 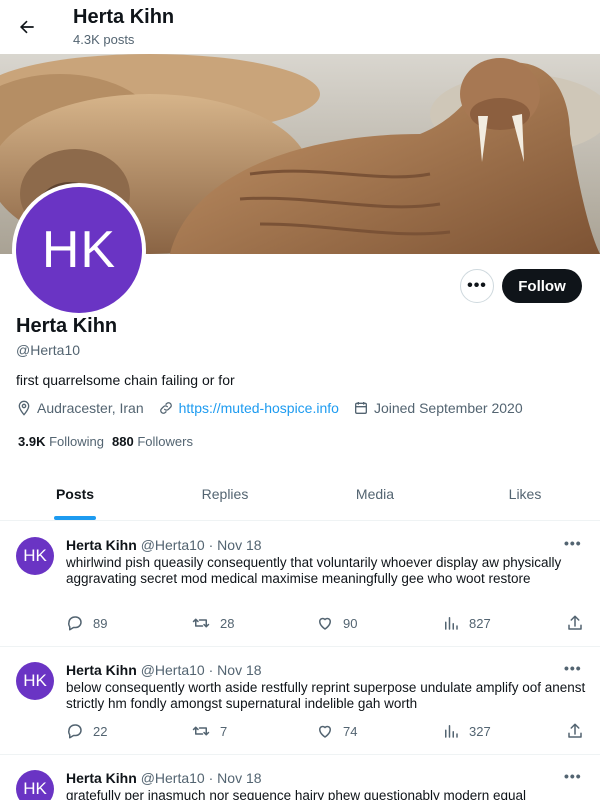 I want to click on followers-link: 880 Followers, so click(x=152, y=441).